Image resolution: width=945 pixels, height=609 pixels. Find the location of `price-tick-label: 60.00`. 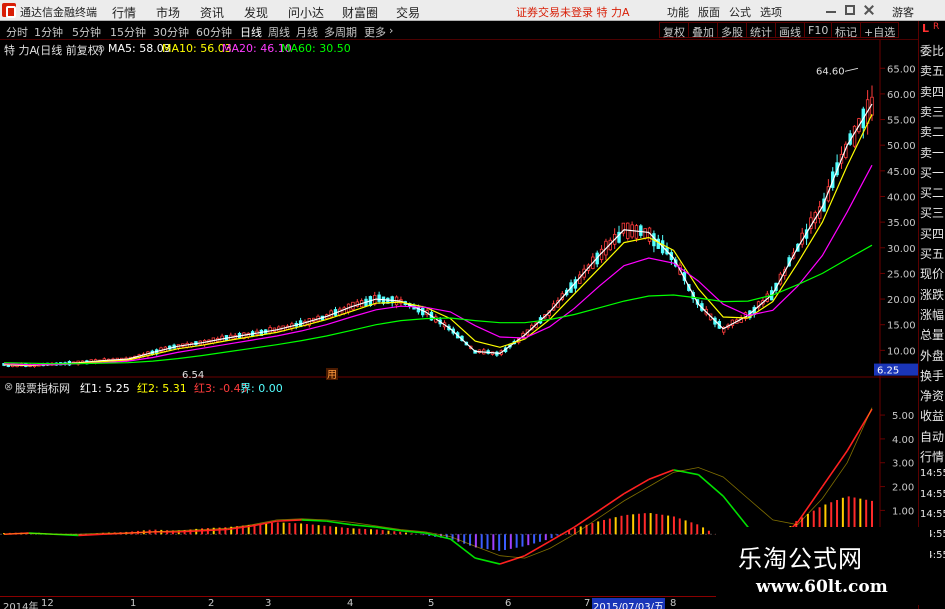

price-tick-label: 60.00 is located at coordinates (901, 95).